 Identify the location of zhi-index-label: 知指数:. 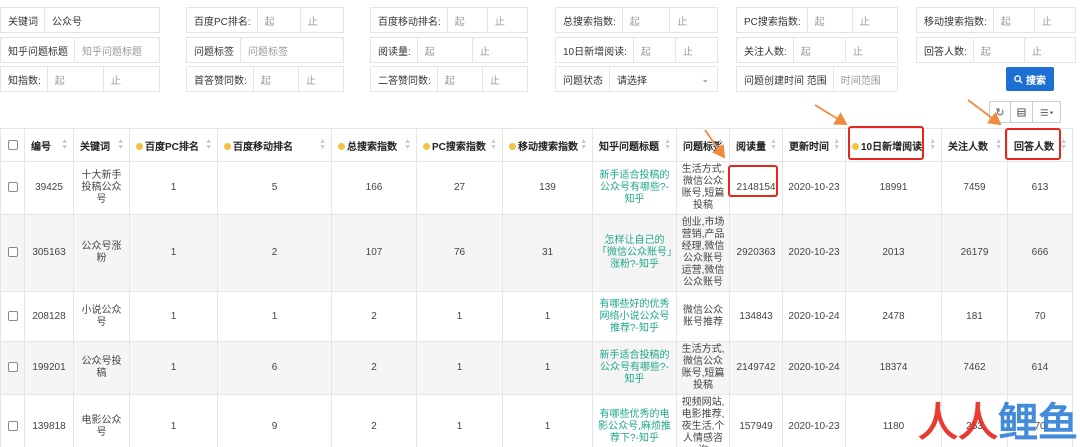
(24, 81).